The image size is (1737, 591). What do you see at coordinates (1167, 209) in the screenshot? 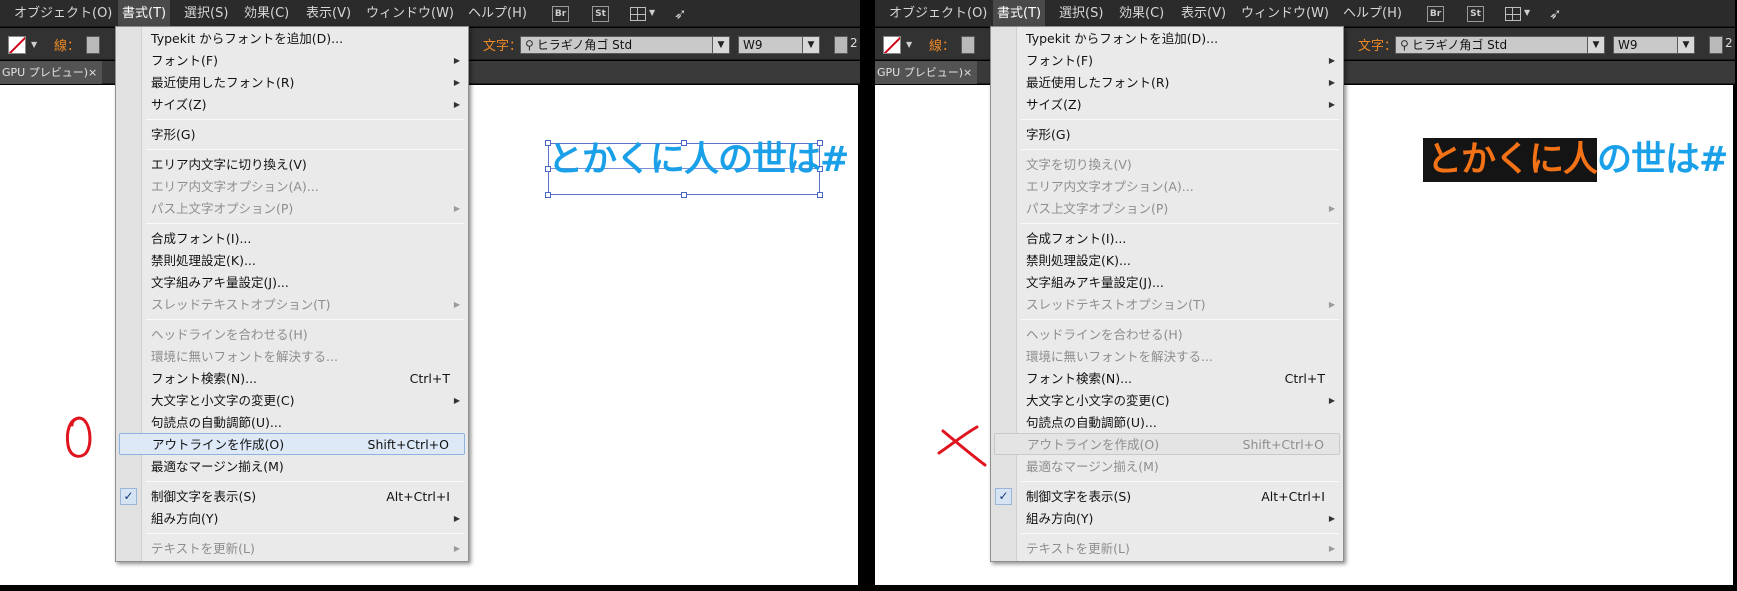
I see `menu-item-type-on-path-options: パス上文字オプション(P) ▶` at bounding box center [1167, 209].